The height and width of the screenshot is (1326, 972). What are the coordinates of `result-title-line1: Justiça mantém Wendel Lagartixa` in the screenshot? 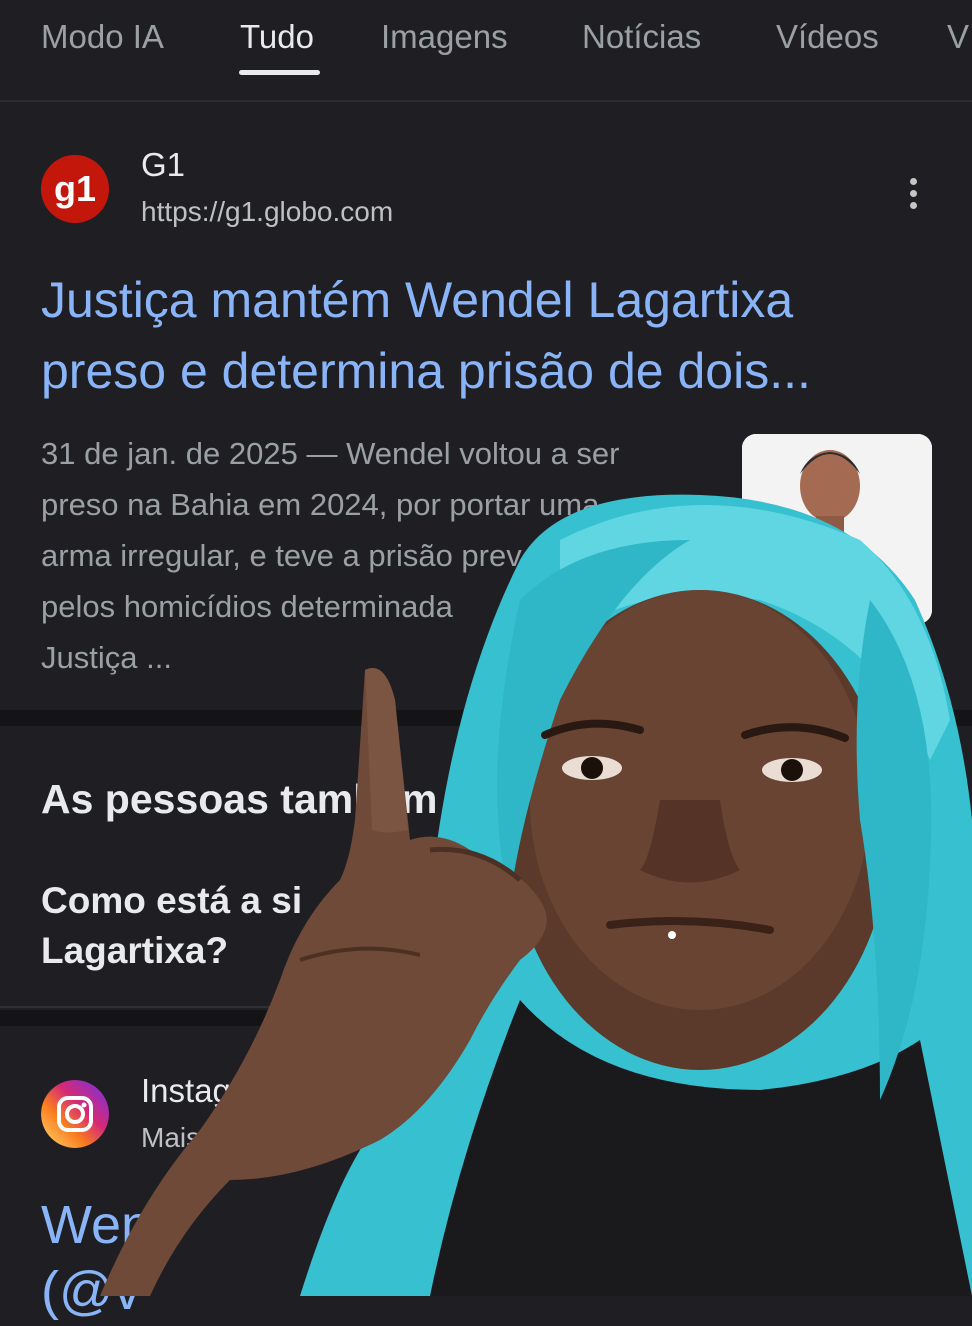 It's located at (417, 300).